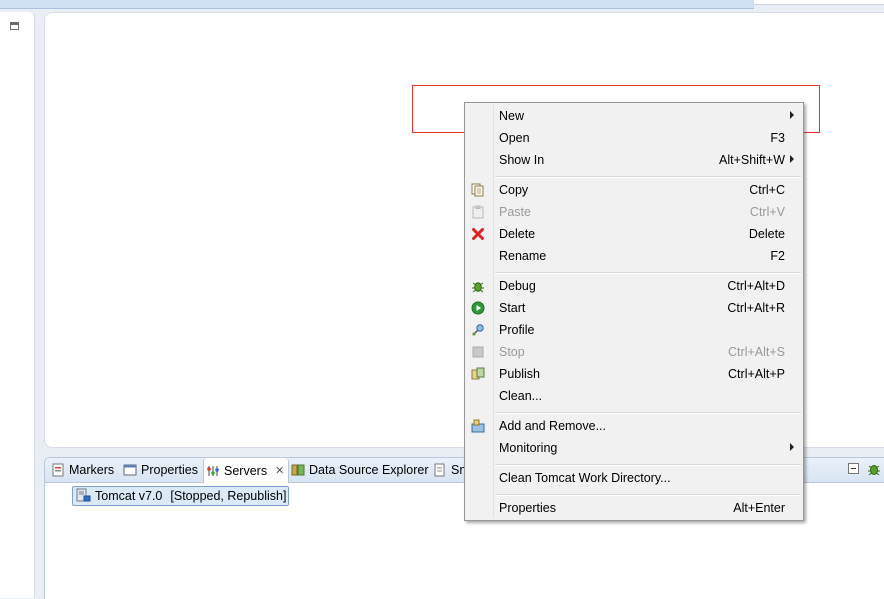 The image size is (884, 599). What do you see at coordinates (478, 374) in the screenshot?
I see `publish-icon` at bounding box center [478, 374].